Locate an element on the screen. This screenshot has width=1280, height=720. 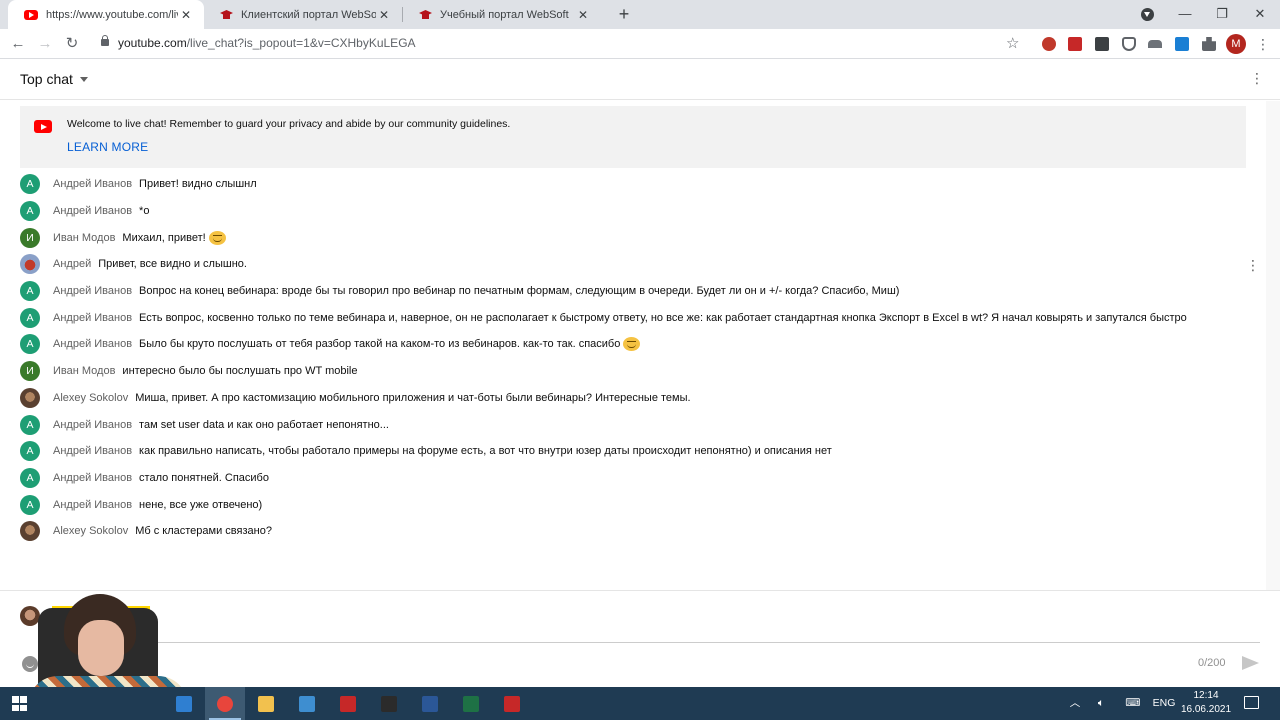
tab-title: Учебный портал WebSoft is located at coordinates (504, 14).